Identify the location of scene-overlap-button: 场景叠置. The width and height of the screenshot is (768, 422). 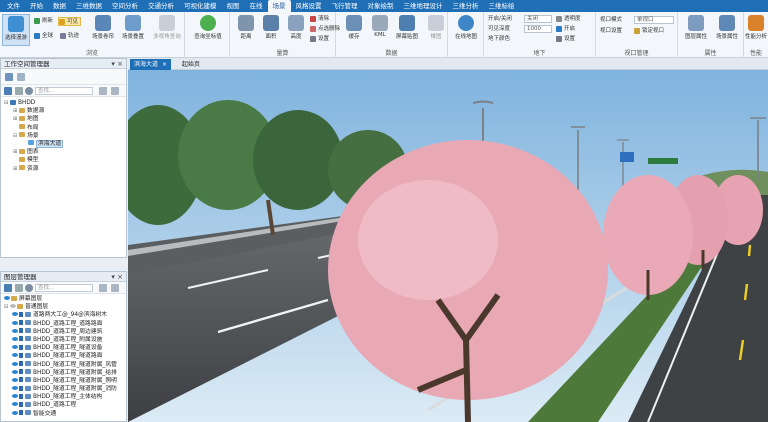
(133, 30).